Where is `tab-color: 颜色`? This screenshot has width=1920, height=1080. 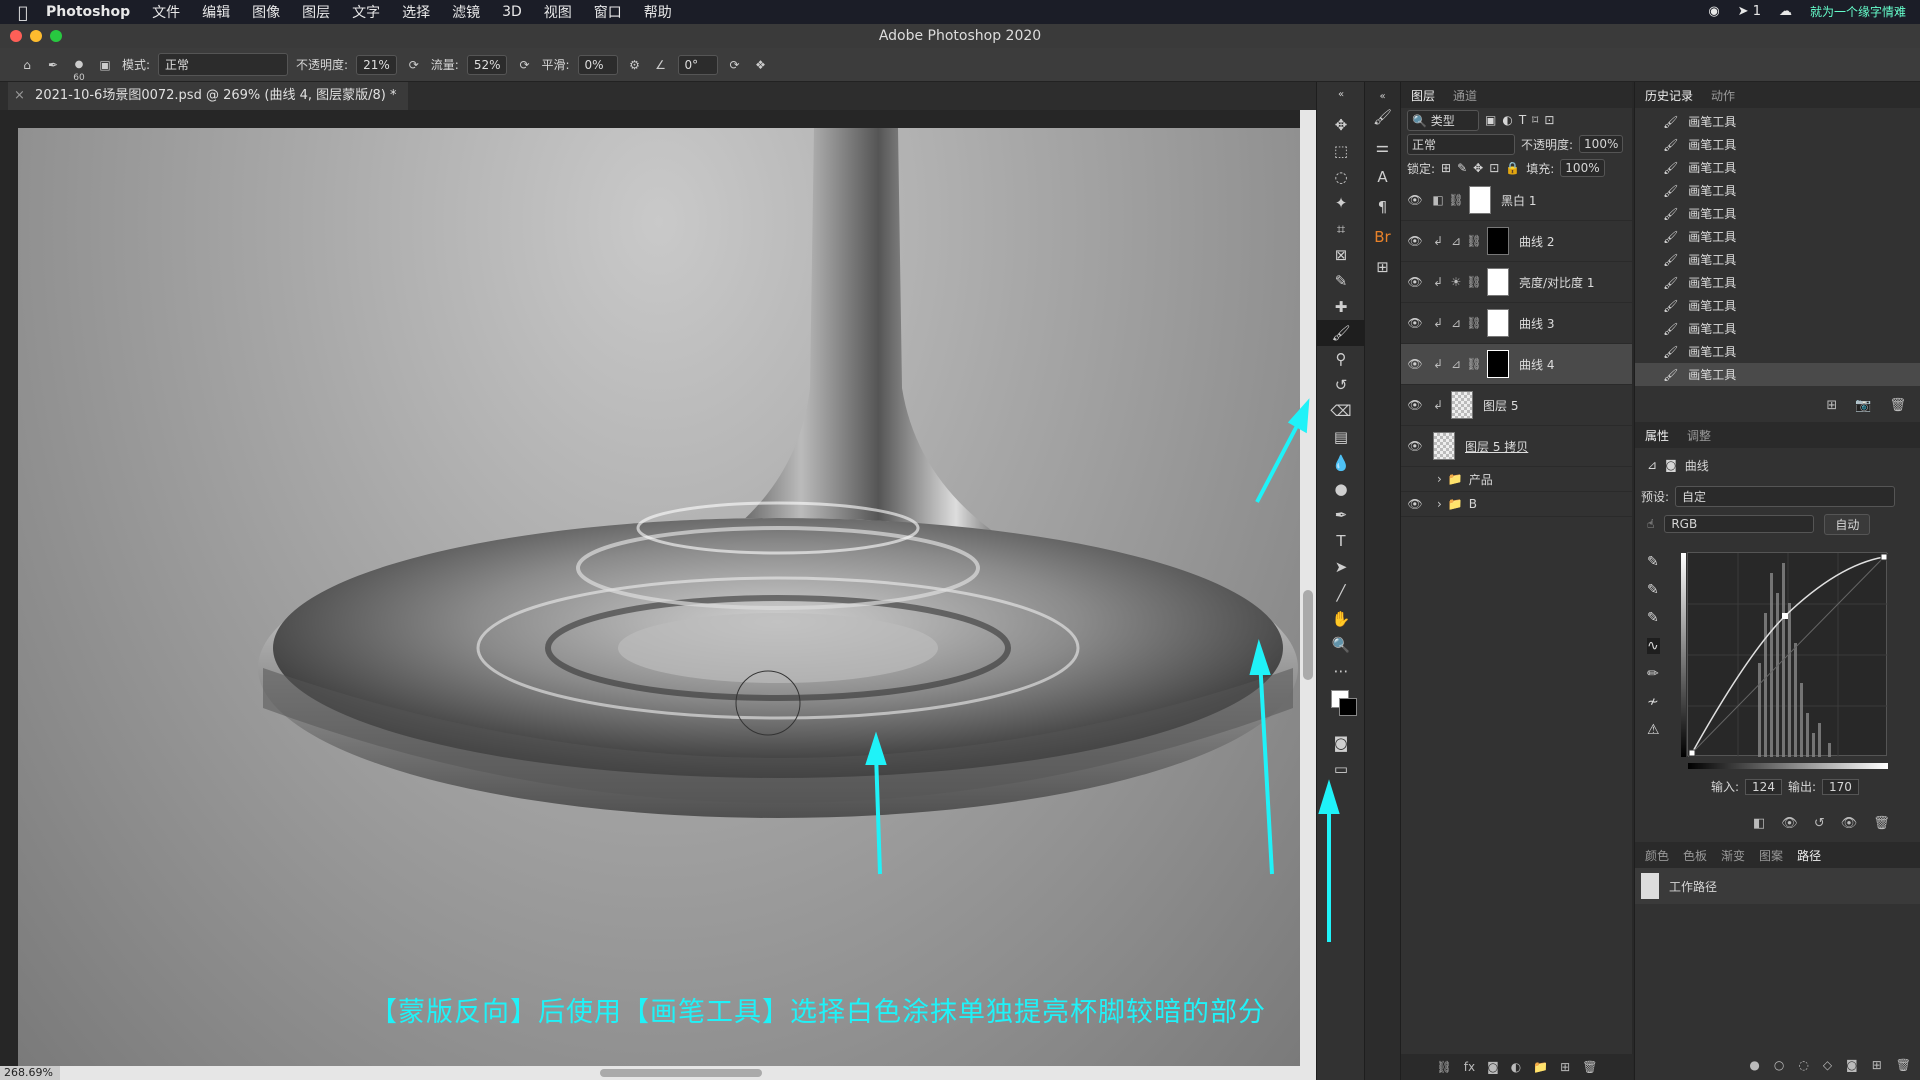 tab-color: 颜色 is located at coordinates (1657, 855).